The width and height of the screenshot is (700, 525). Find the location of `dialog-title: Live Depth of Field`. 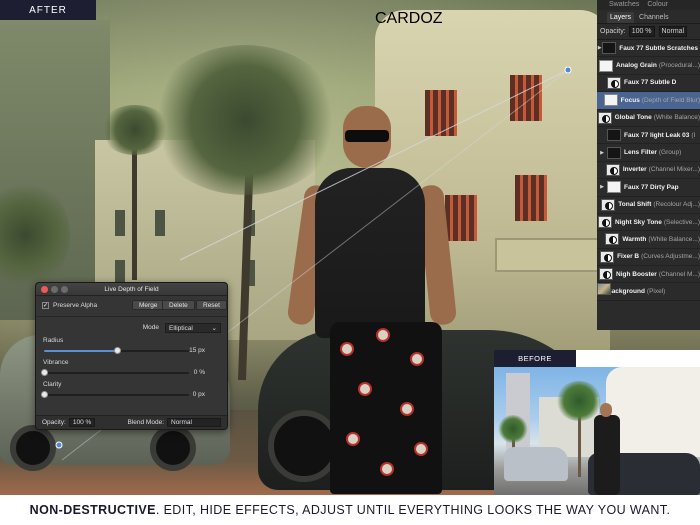

dialog-title: Live Depth of Field is located at coordinates (131, 289).